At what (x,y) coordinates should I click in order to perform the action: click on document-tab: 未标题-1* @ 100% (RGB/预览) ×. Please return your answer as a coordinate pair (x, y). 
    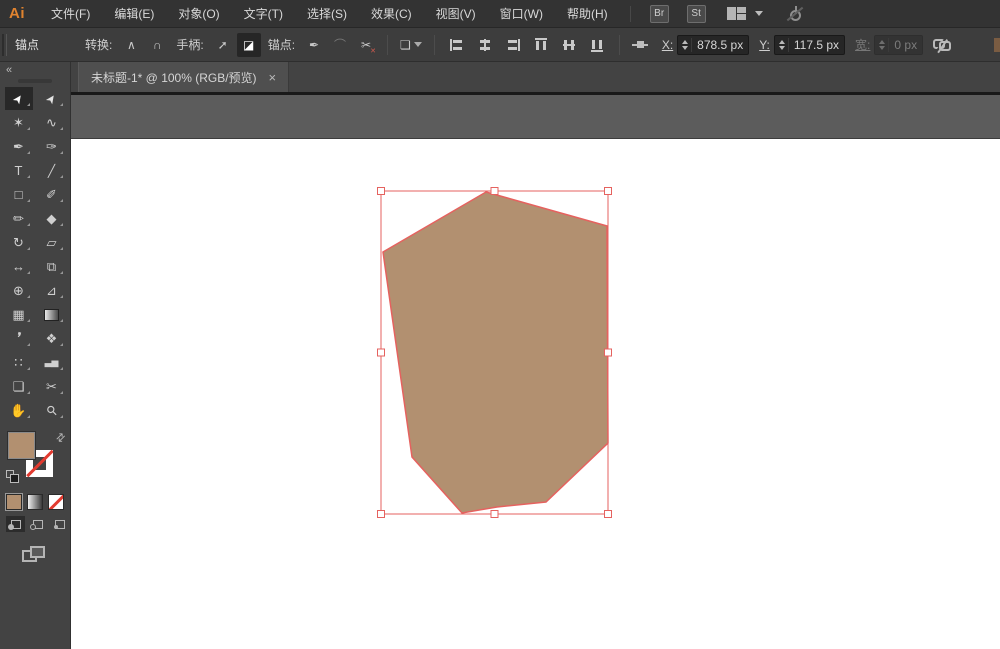
    Looking at the image, I should click on (184, 77).